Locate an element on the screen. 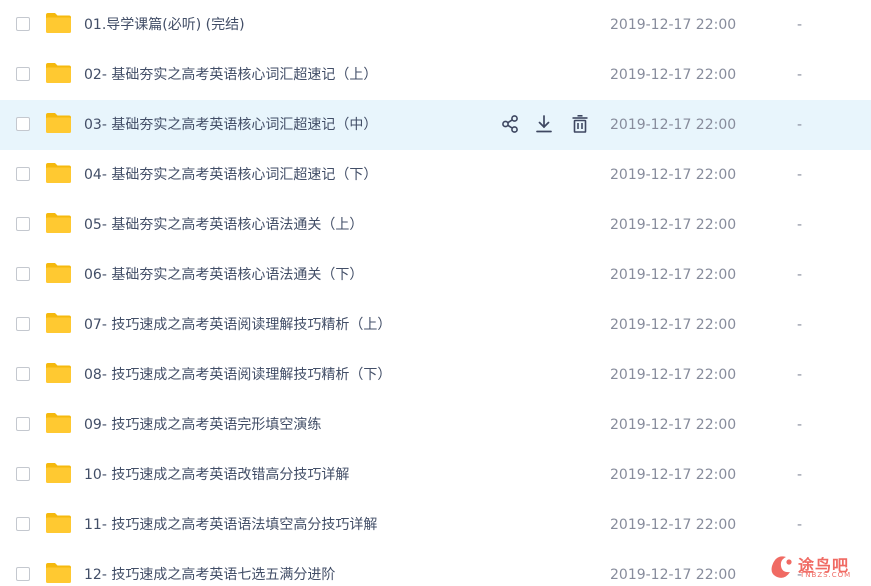  file-row: 11- 技巧速成之高考英语语法填空高分技巧详解 2019-12-17 22:00 - is located at coordinates (435, 525).